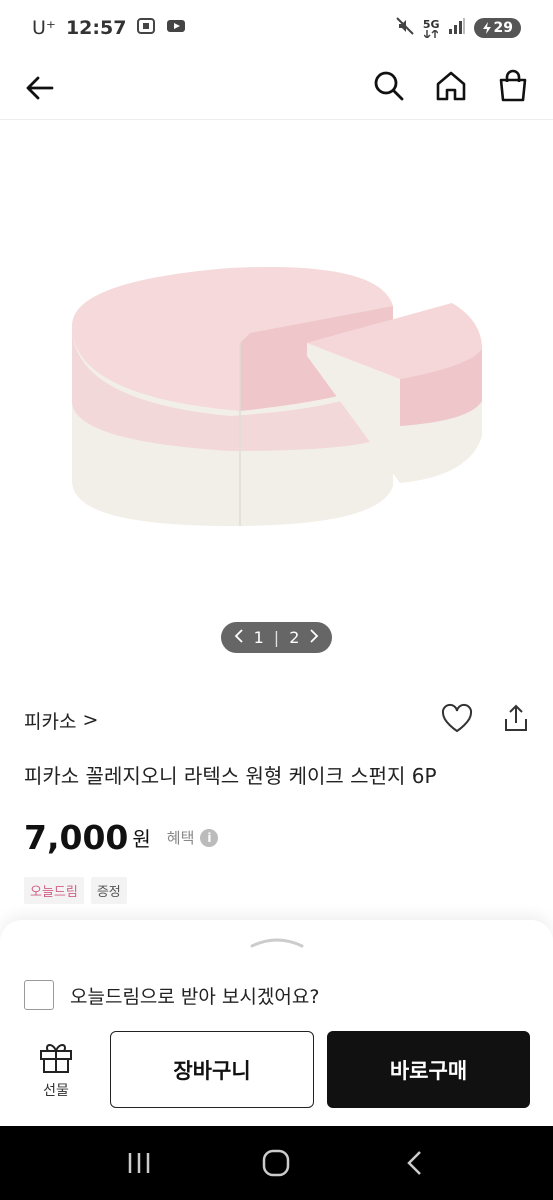  I want to click on gift-button: 선물, so click(56, 1070).